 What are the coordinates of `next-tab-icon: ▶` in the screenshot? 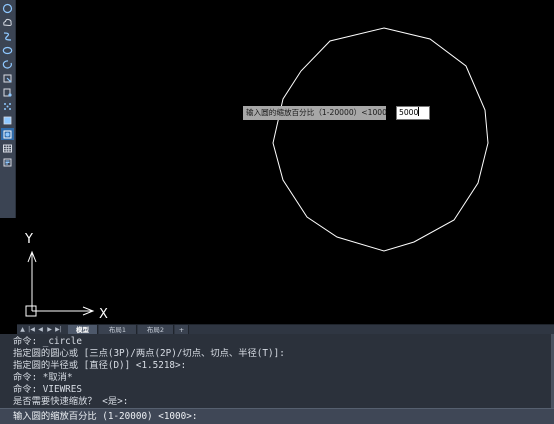 It's located at (49, 330).